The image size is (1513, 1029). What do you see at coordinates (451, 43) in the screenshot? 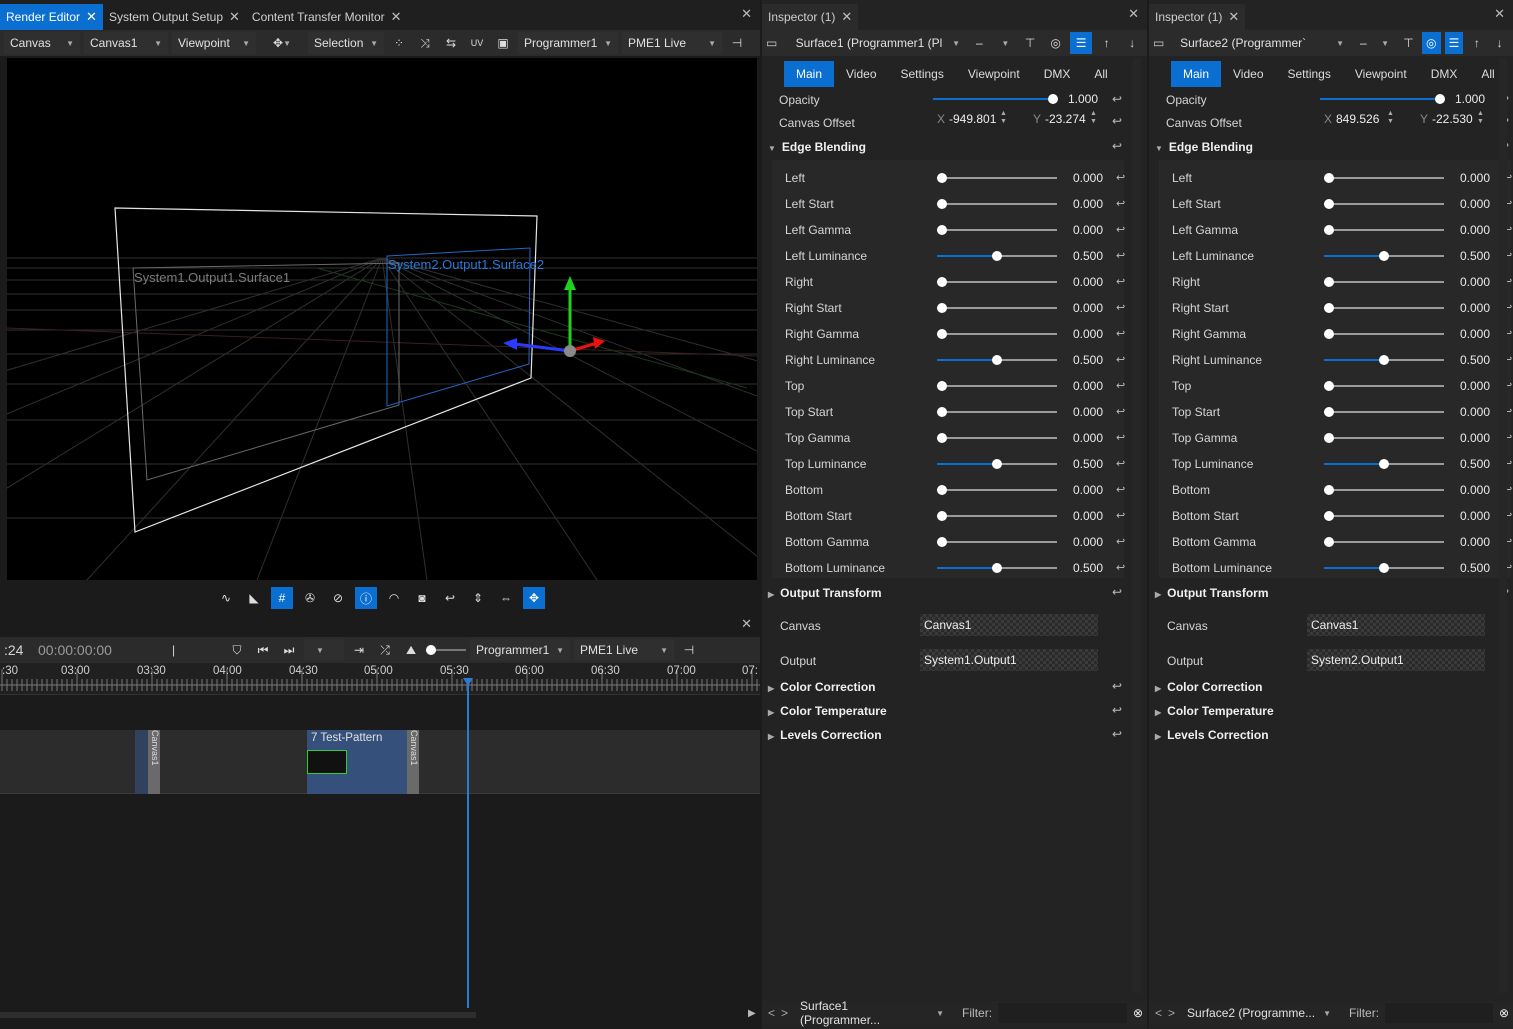
I see `swap-icon: ⇆` at bounding box center [451, 43].